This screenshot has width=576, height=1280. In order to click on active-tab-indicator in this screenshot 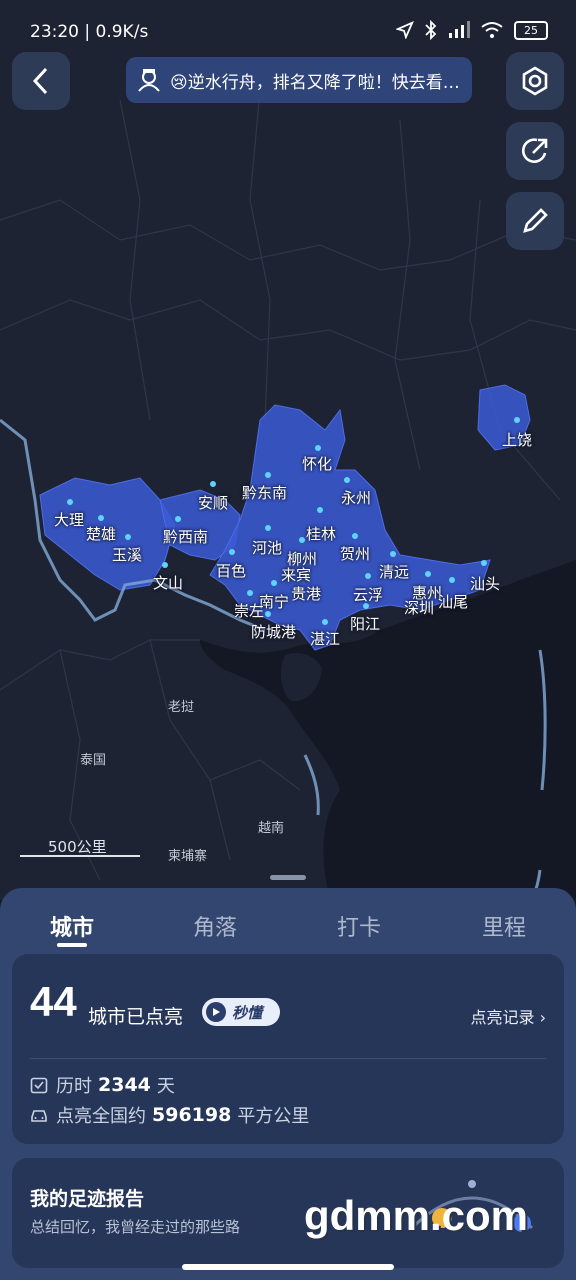, I will do `click(72, 945)`.